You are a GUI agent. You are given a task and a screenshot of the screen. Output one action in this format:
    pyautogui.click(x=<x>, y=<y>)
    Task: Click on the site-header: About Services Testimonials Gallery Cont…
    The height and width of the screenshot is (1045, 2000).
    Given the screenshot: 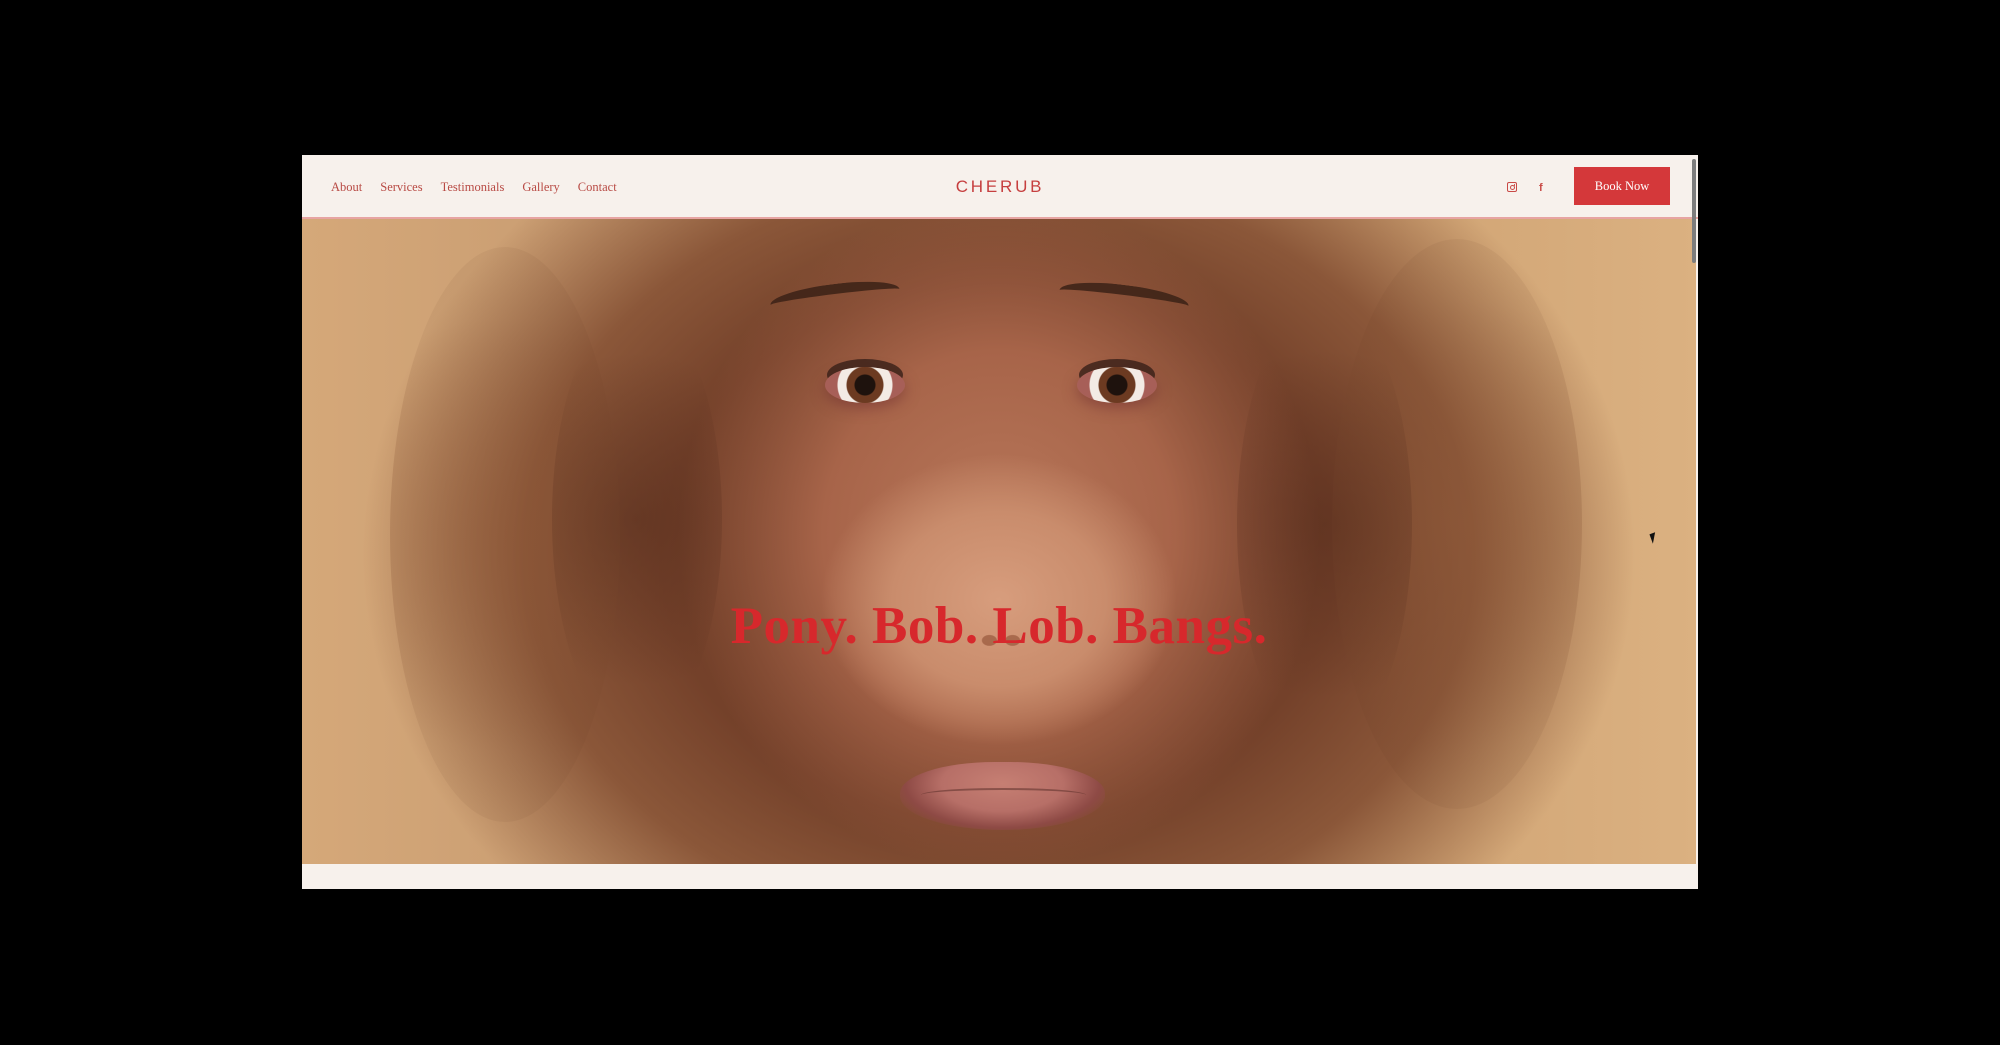 What is the action you would take?
    pyautogui.click(x=1000, y=187)
    